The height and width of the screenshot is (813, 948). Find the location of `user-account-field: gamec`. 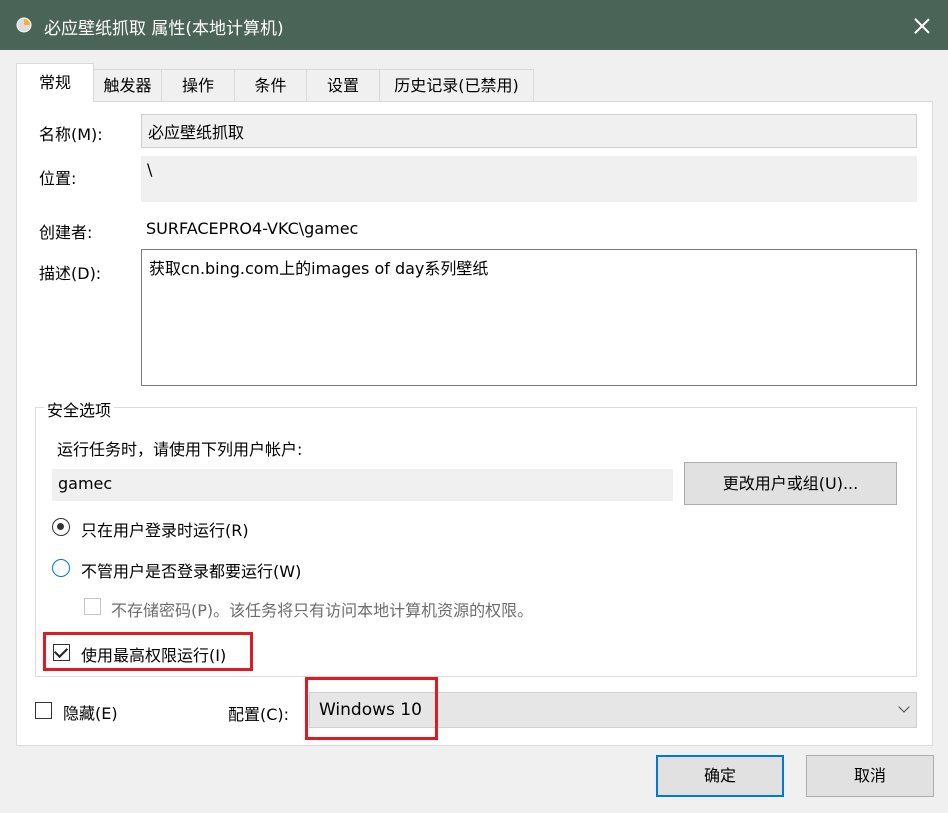

user-account-field: gamec is located at coordinates (362, 485).